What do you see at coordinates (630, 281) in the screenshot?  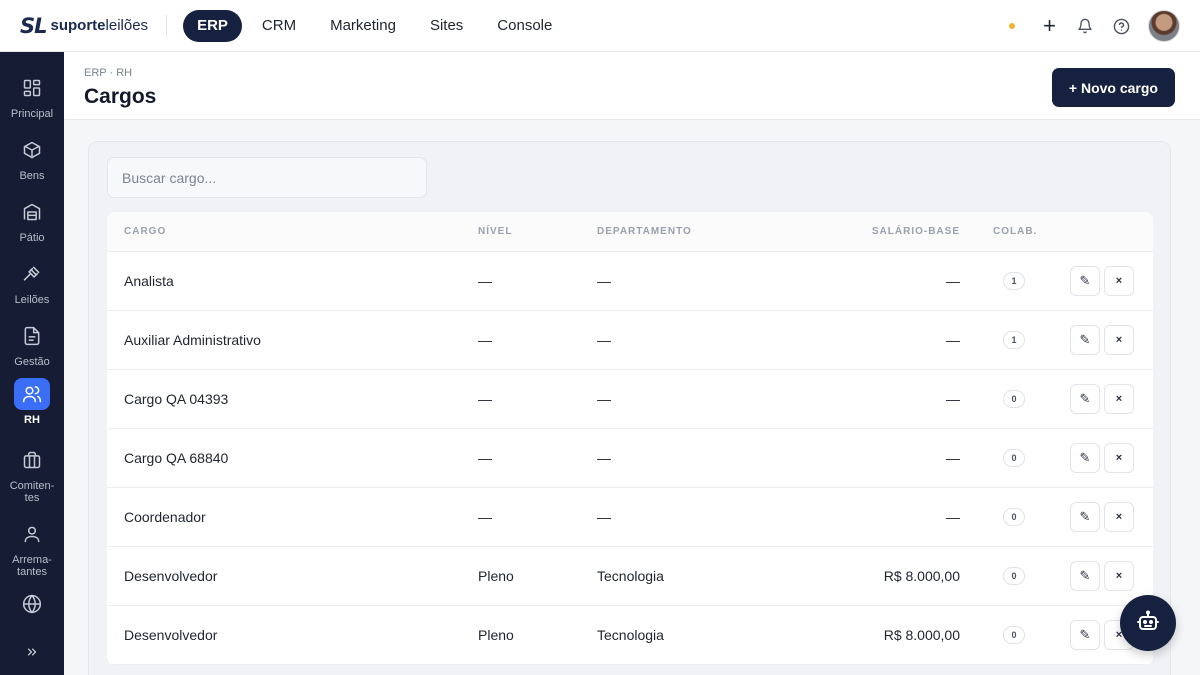 I see `table-row: Analista — — — 1 ✎ ×` at bounding box center [630, 281].